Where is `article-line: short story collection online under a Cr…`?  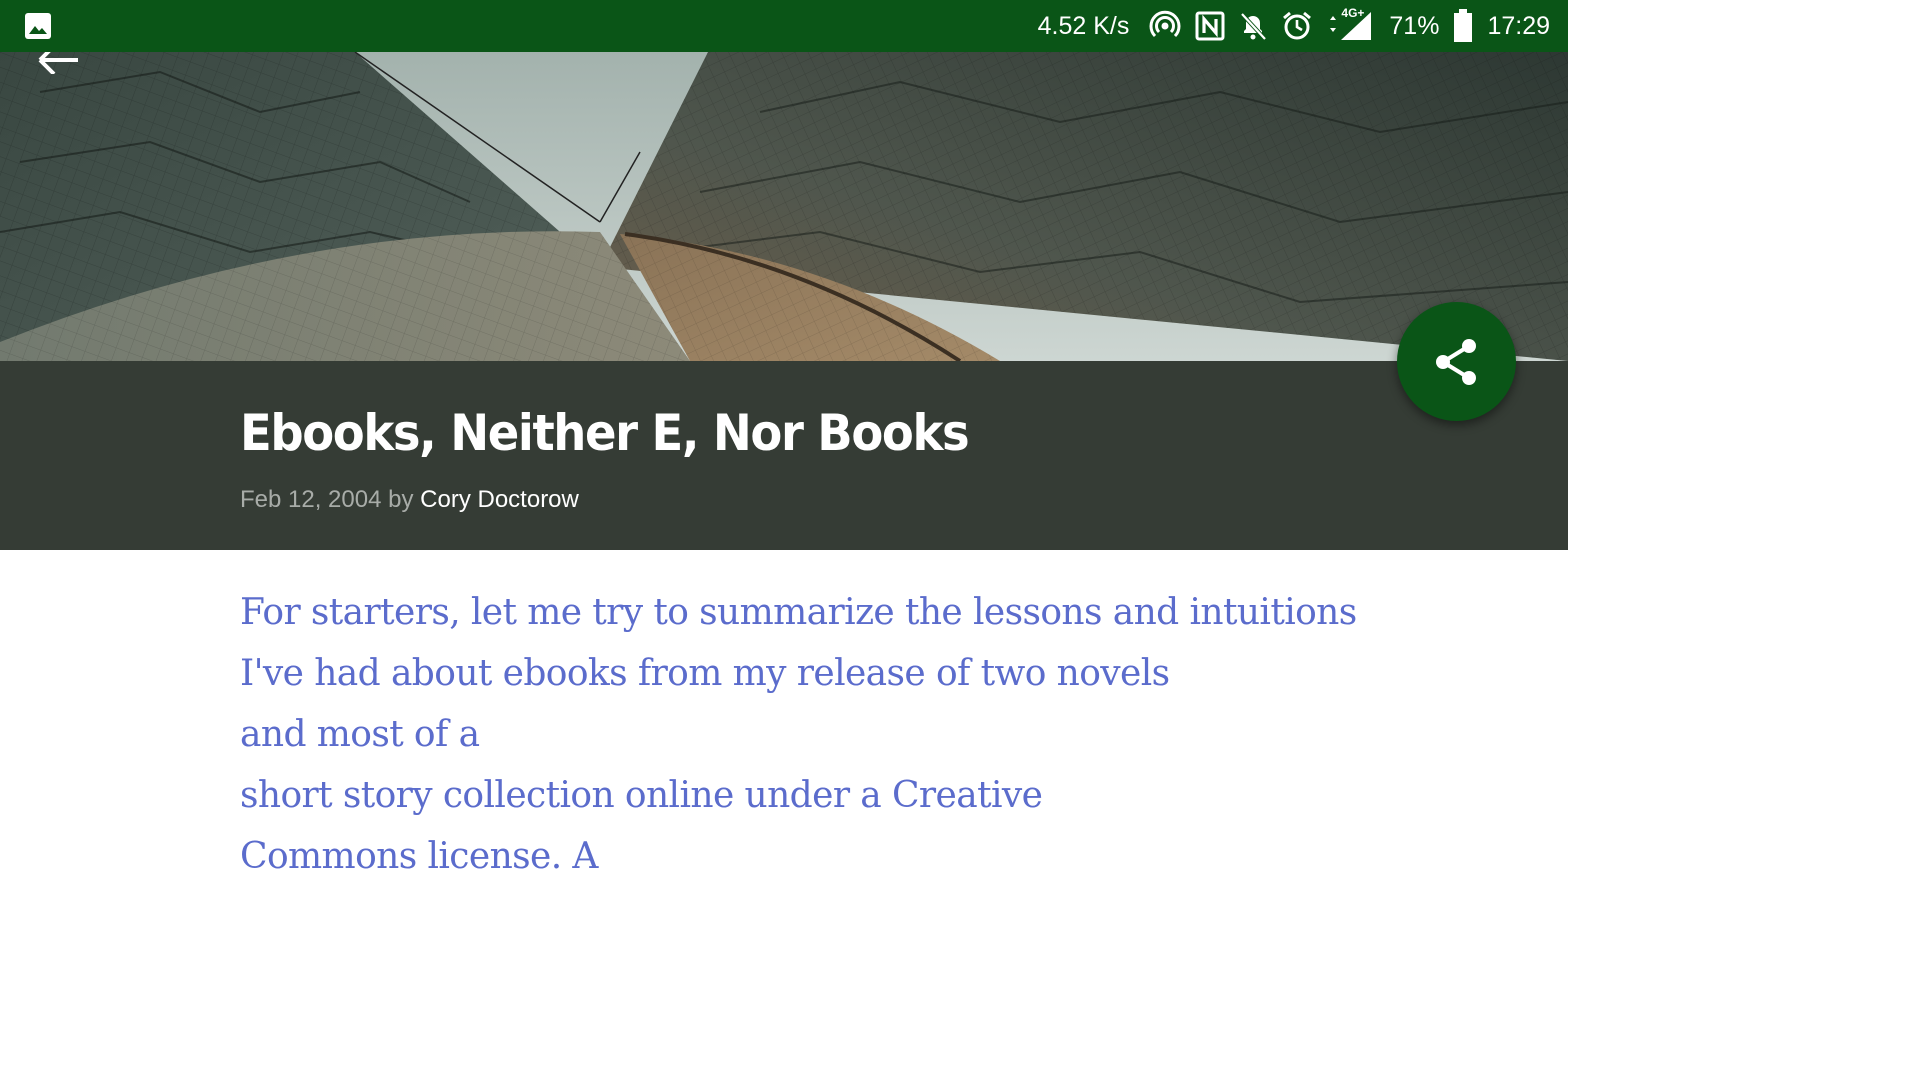 article-line: short story collection online under a Cr… is located at coordinates (641, 795).